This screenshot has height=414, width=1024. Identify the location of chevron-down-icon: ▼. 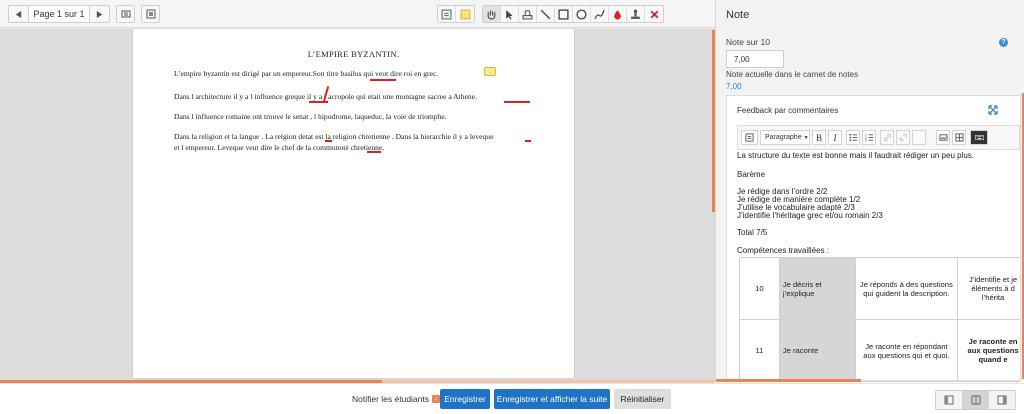
(806, 137).